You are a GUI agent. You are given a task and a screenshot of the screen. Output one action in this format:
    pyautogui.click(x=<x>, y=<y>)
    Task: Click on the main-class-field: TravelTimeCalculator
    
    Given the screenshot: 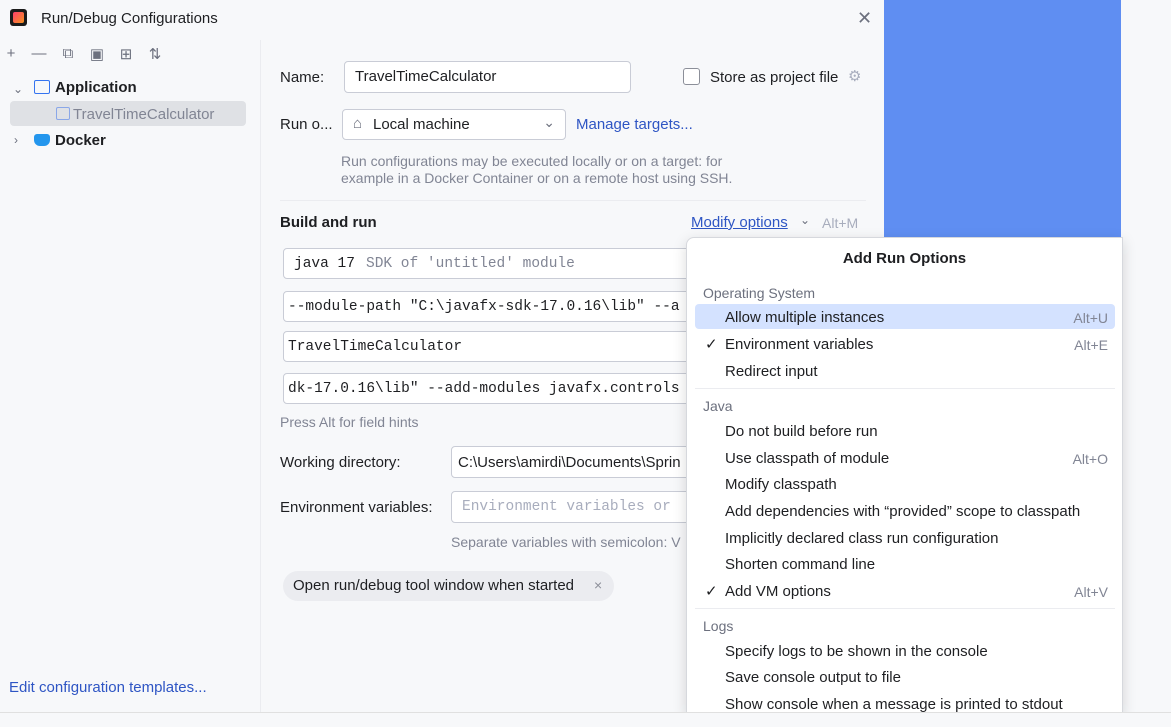 What is the action you would take?
    pyautogui.click(x=488, y=346)
    